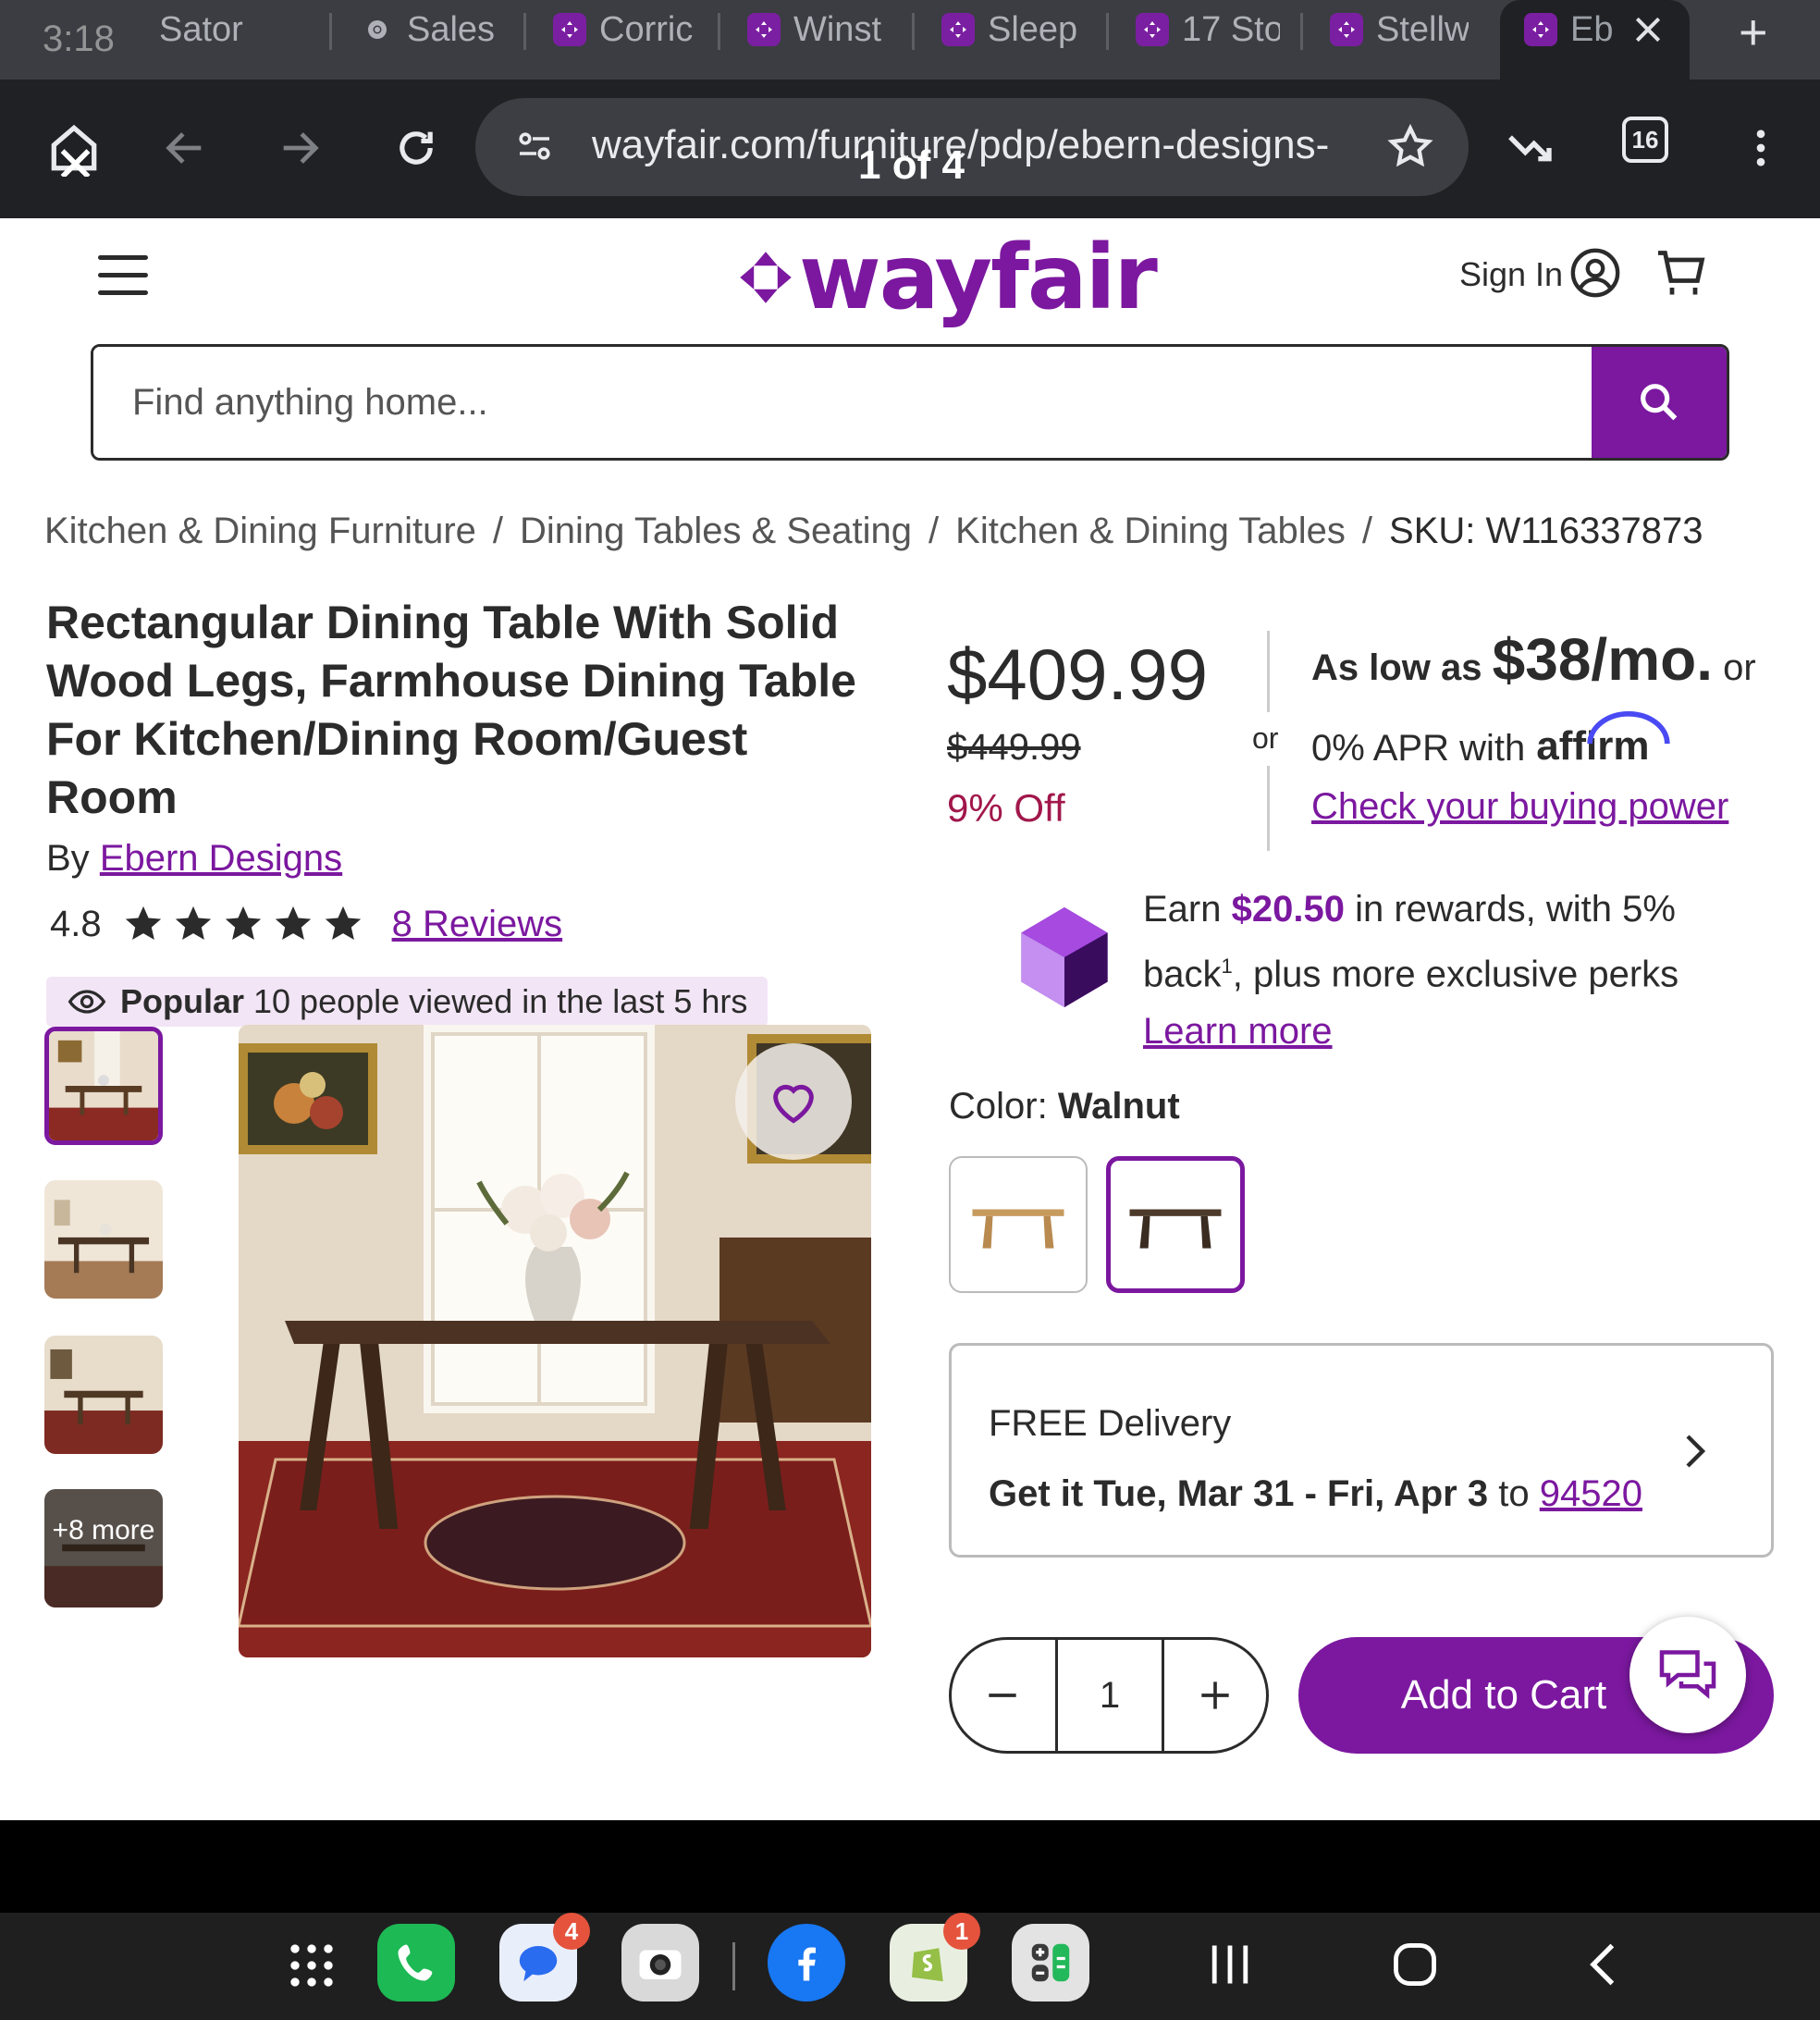 The width and height of the screenshot is (1820, 2020). Describe the element at coordinates (299, 148) in the screenshot. I see `forward-arrow-icon` at that location.